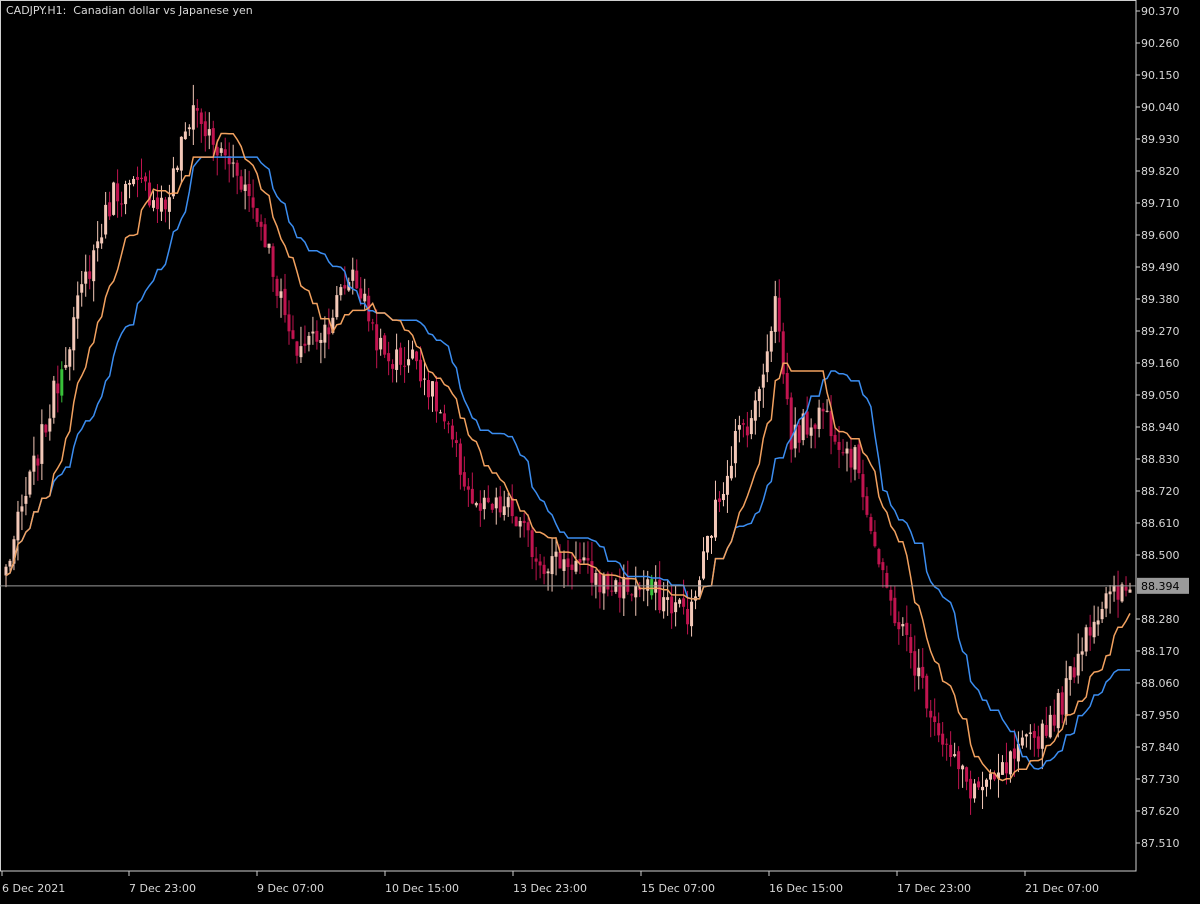 This screenshot has width=1200, height=904. I want to click on y-tick-label: 88.940, so click(1160, 427).